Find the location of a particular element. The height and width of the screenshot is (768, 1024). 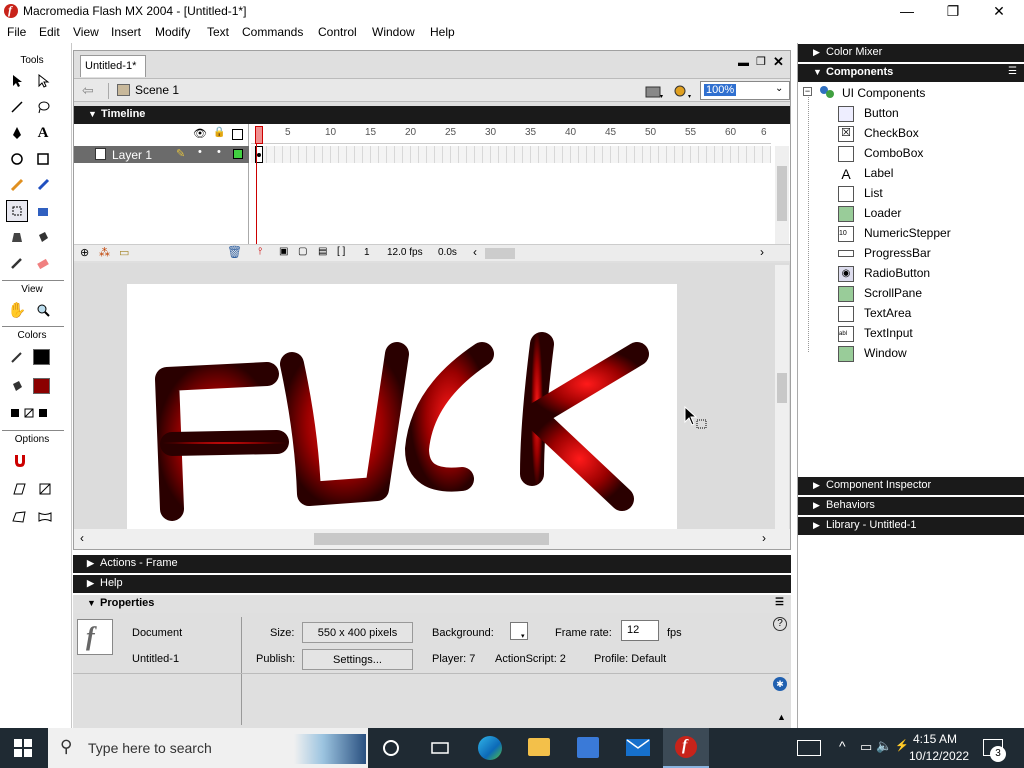

subselect-tool-icon is located at coordinates (43, 81).